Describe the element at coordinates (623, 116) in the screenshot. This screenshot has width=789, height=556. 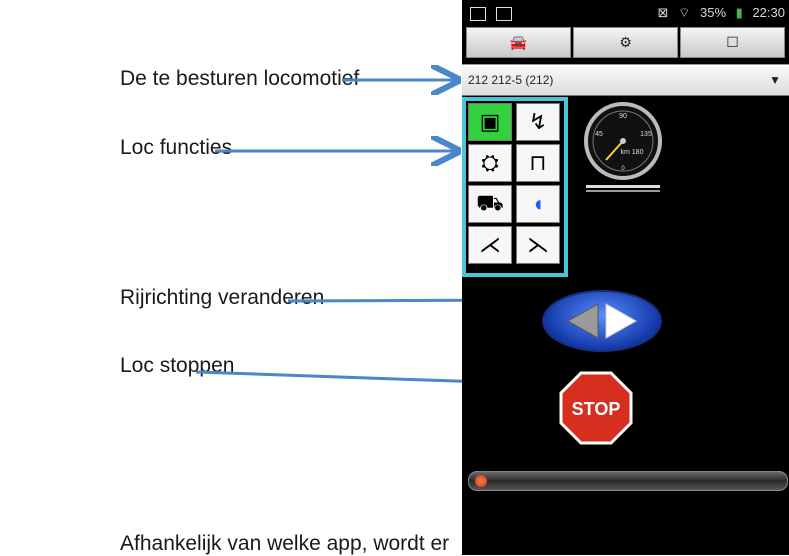
I see `gauge-tick-90: 90` at that location.